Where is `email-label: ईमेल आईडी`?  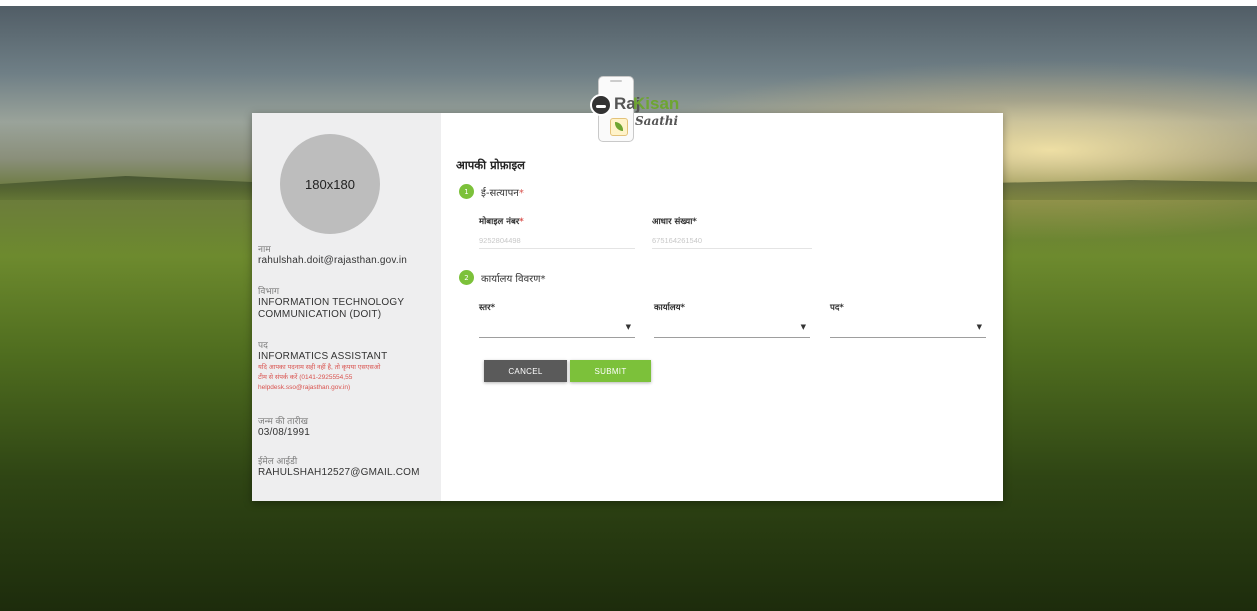 email-label: ईमेल आईडी is located at coordinates (278, 461).